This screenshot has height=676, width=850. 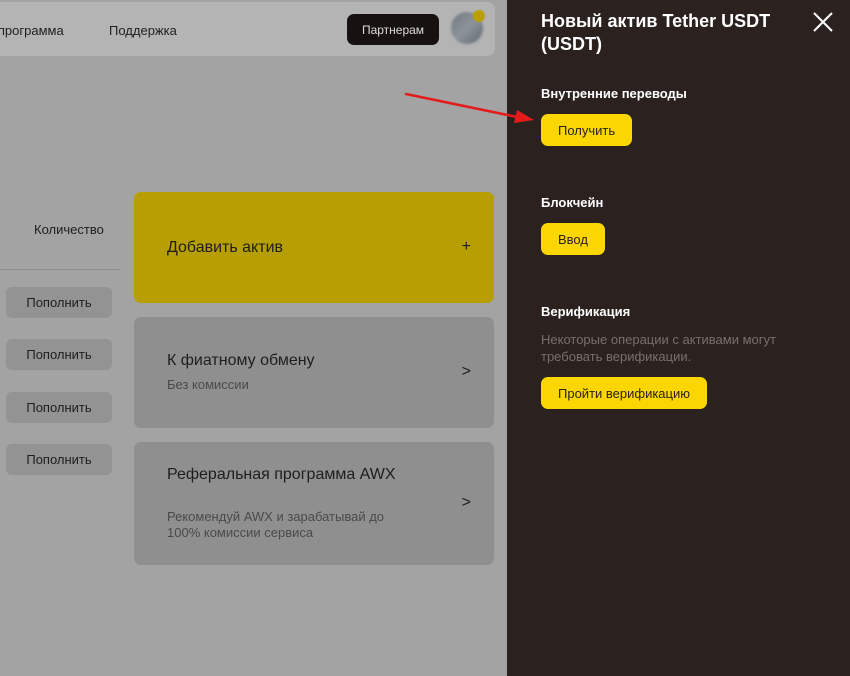 I want to click on plus-icon: +, so click(x=466, y=246).